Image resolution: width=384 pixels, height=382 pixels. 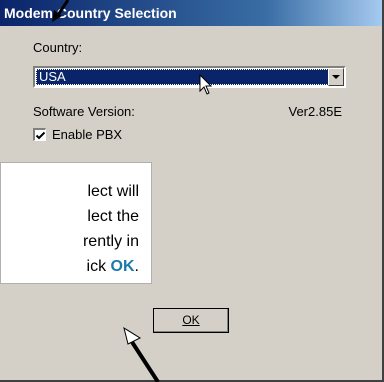 I want to click on mouse-pointer-icon, so click(x=206, y=84).